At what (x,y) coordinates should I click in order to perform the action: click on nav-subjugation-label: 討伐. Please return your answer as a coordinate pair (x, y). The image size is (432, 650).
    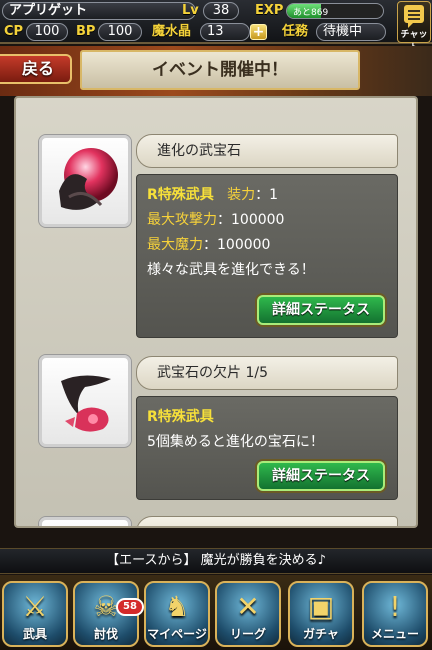
    Looking at the image, I should click on (105, 634).